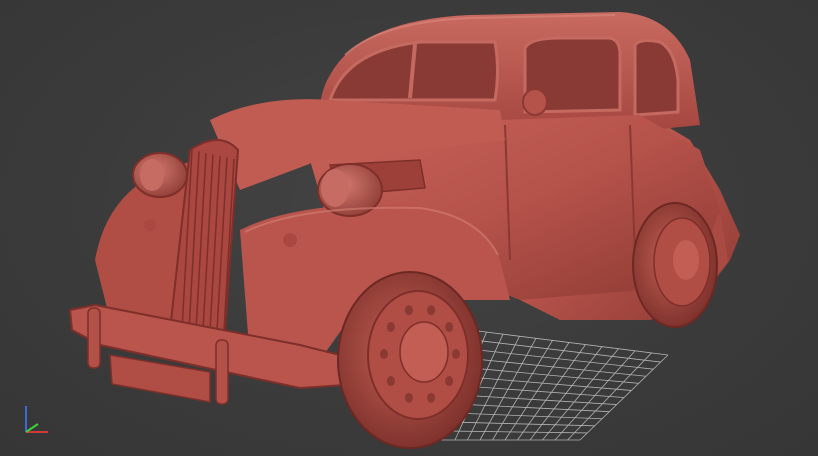 This screenshot has height=456, width=818. What do you see at coordinates (94, 338) in the screenshot?
I see `bumper-overrider-left` at bounding box center [94, 338].